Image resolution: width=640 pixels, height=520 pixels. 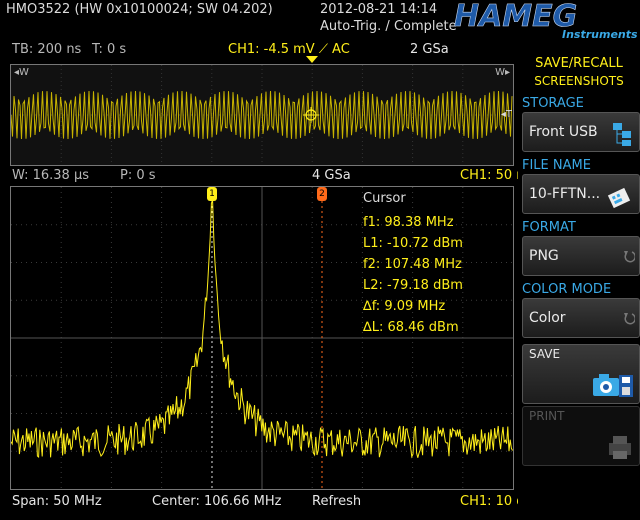 I want to click on menu-title-2: SCREENSHOTS, so click(x=579, y=81).